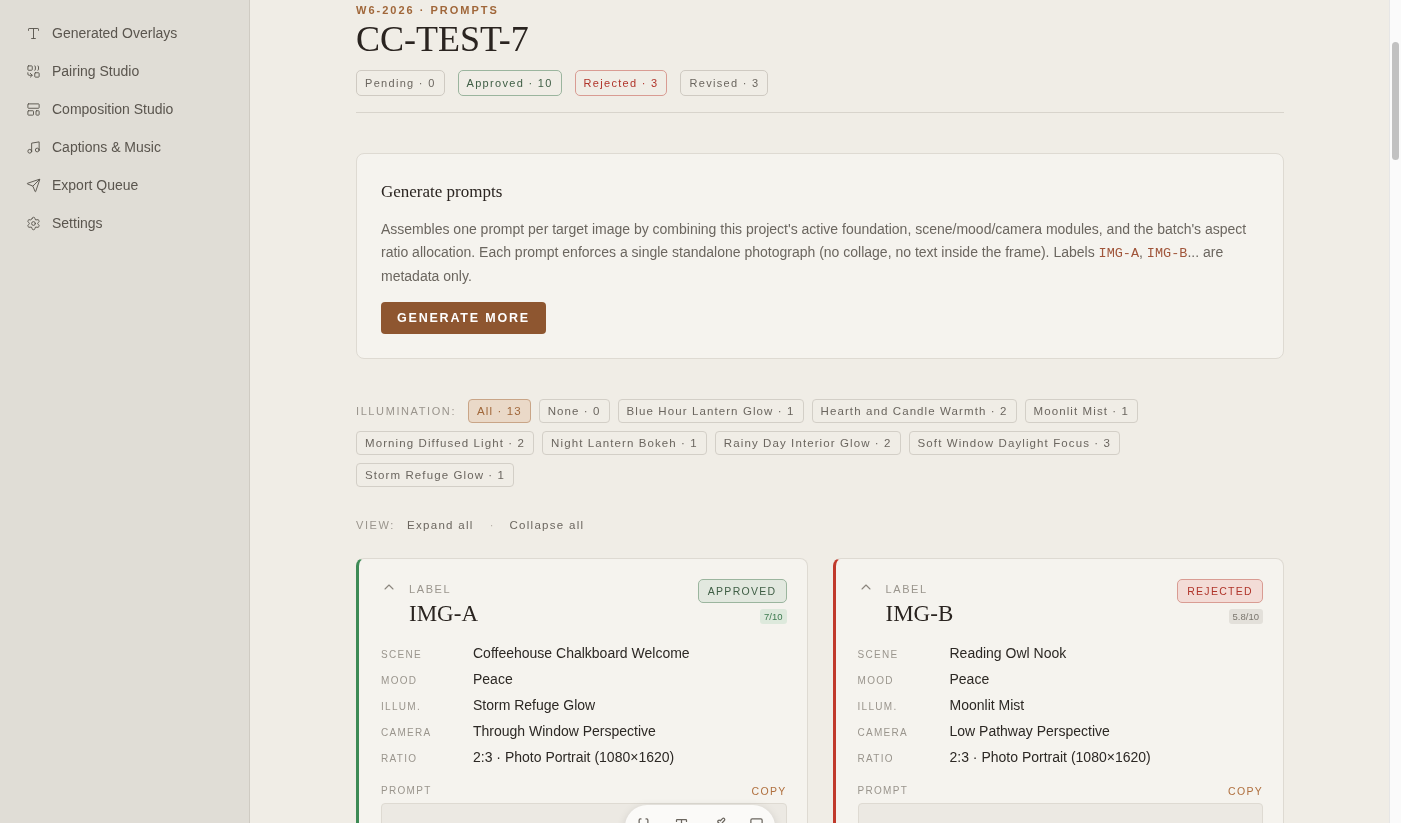  I want to click on filter-chip: Soft Window Daylight Focus · 3, so click(1014, 442).